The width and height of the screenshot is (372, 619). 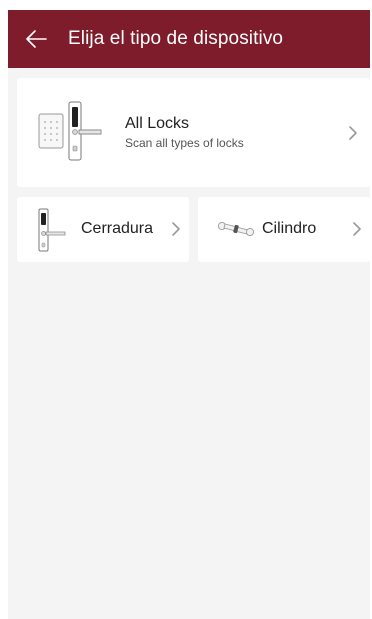 I want to click on category-card-cilindro: Cilindro, so click(x=284, y=229).